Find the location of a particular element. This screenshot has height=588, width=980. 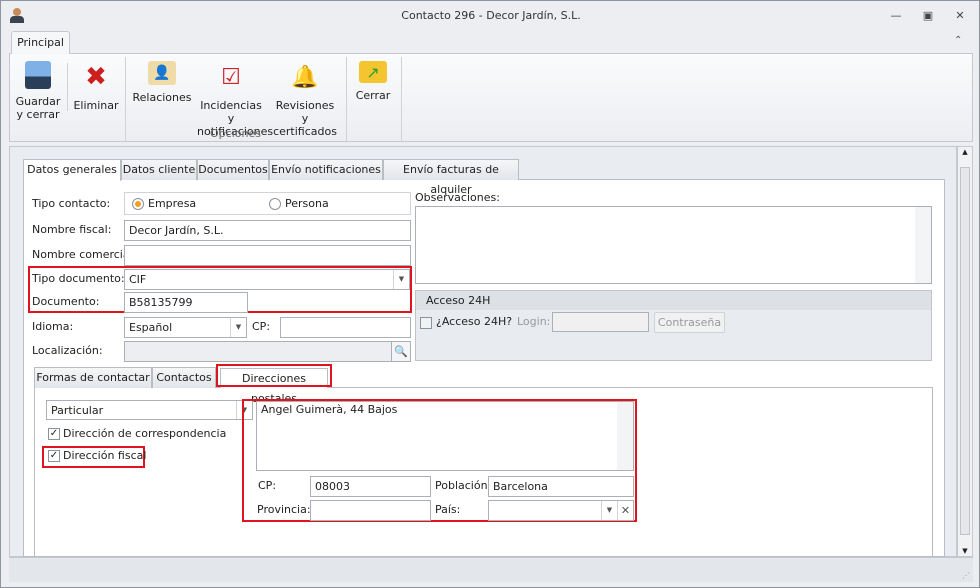

document-bell-icon: 🔔 is located at coordinates (305, 77).